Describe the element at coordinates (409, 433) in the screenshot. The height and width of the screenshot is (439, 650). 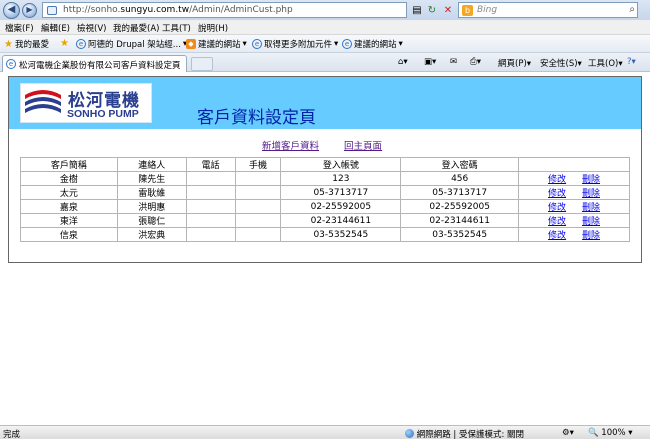
I see `globe-icon` at that location.